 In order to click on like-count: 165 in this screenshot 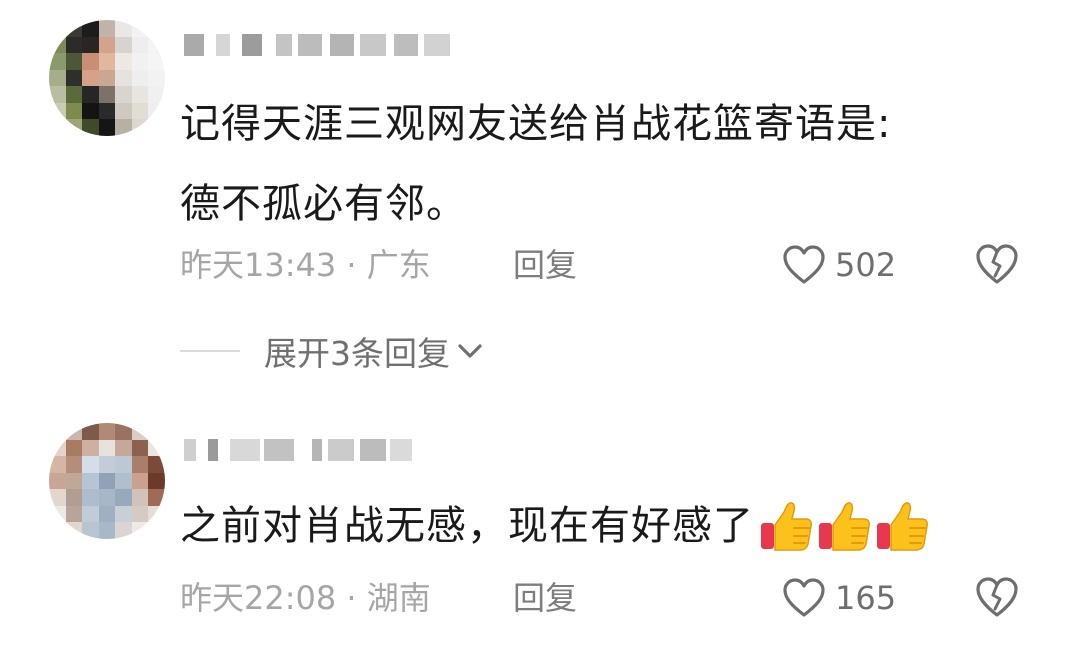, I will do `click(866, 598)`.